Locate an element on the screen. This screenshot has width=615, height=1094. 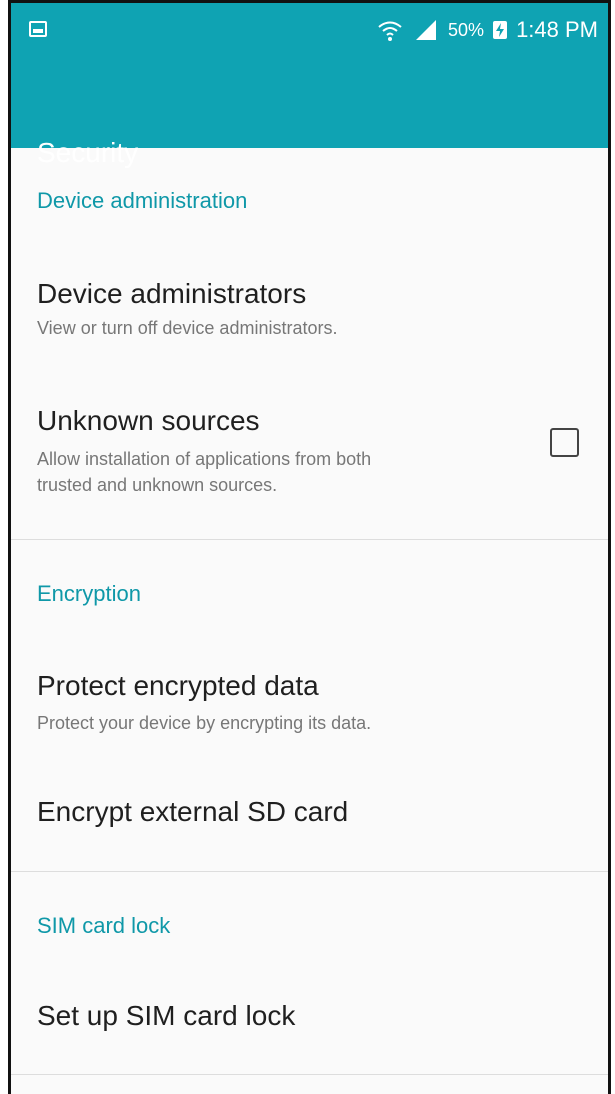
clock: 1:48 PM is located at coordinates (557, 29).